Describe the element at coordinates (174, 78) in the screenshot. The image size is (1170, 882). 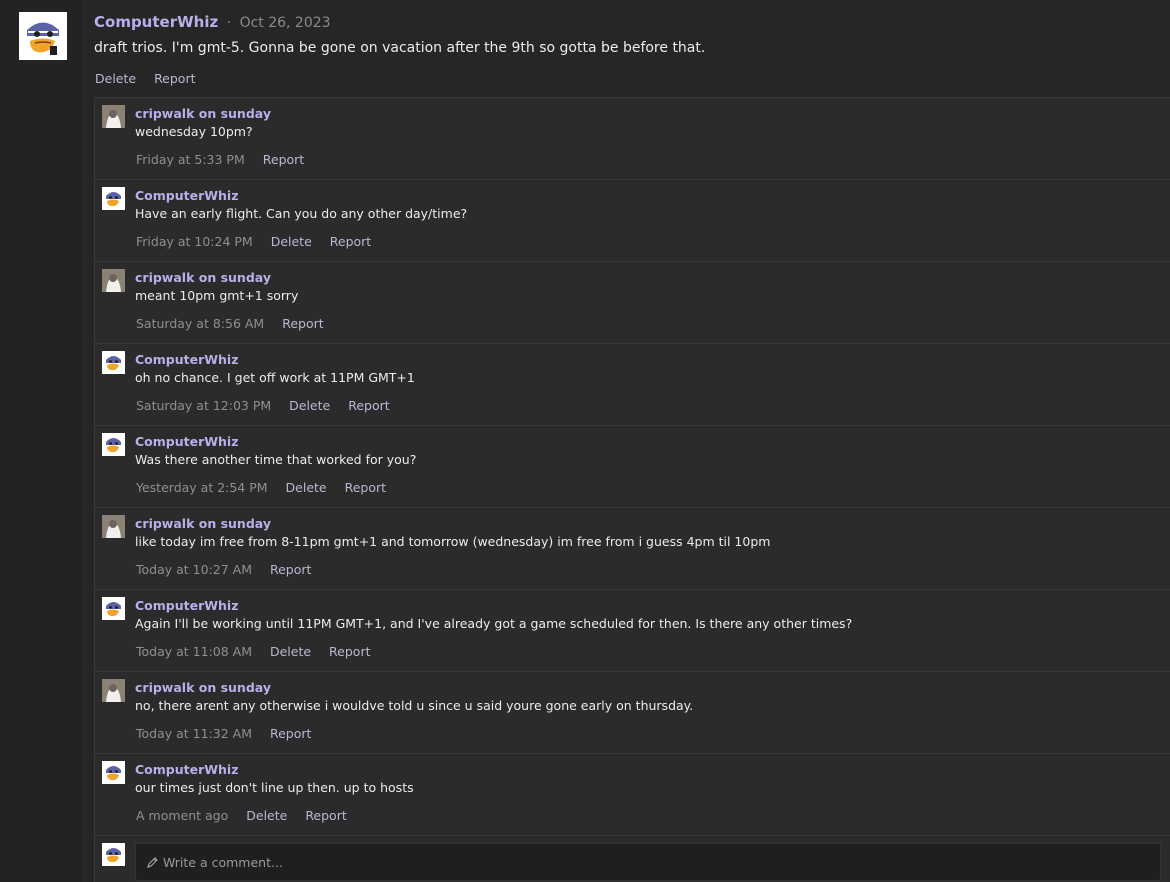
I see `post-report-link: Report` at that location.